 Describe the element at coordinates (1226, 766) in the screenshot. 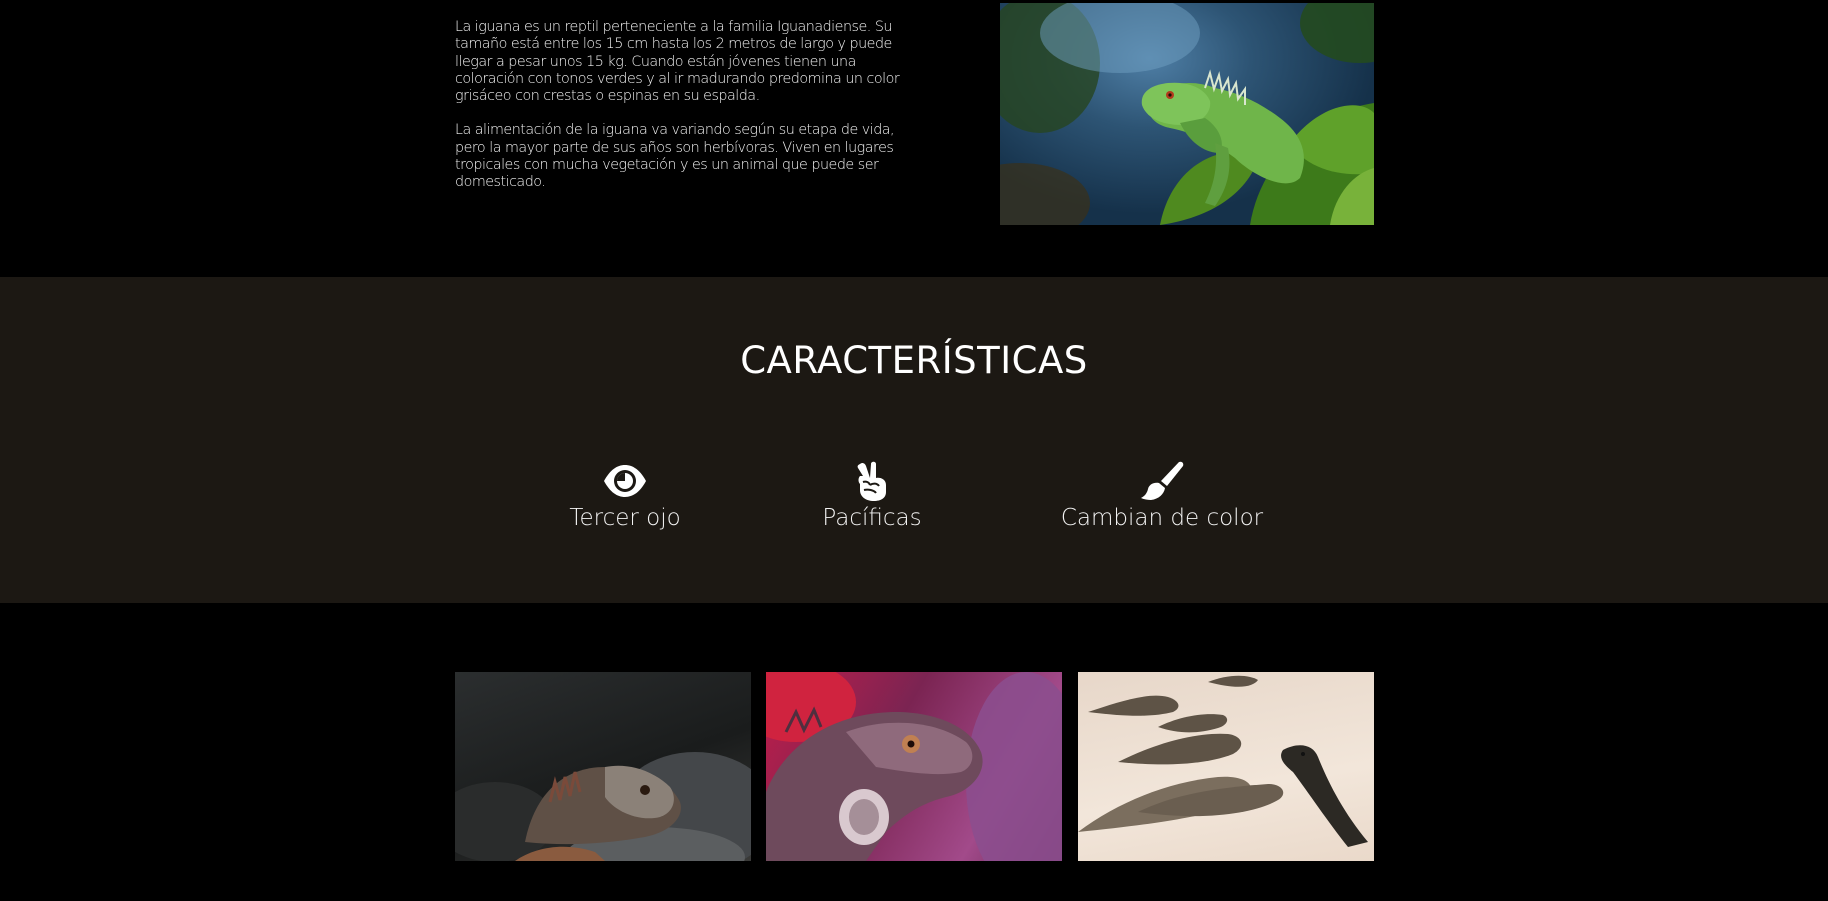

I see `iguanas-on-sand-photo` at that location.